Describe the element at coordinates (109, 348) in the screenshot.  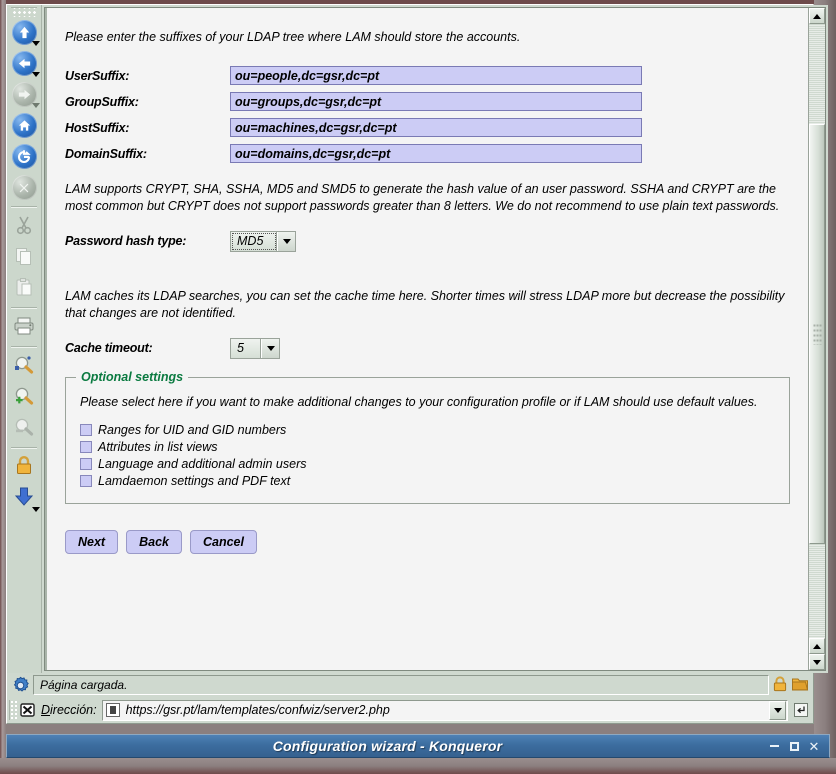
I see `label-cache-timeout: Cache timeout:` at that location.